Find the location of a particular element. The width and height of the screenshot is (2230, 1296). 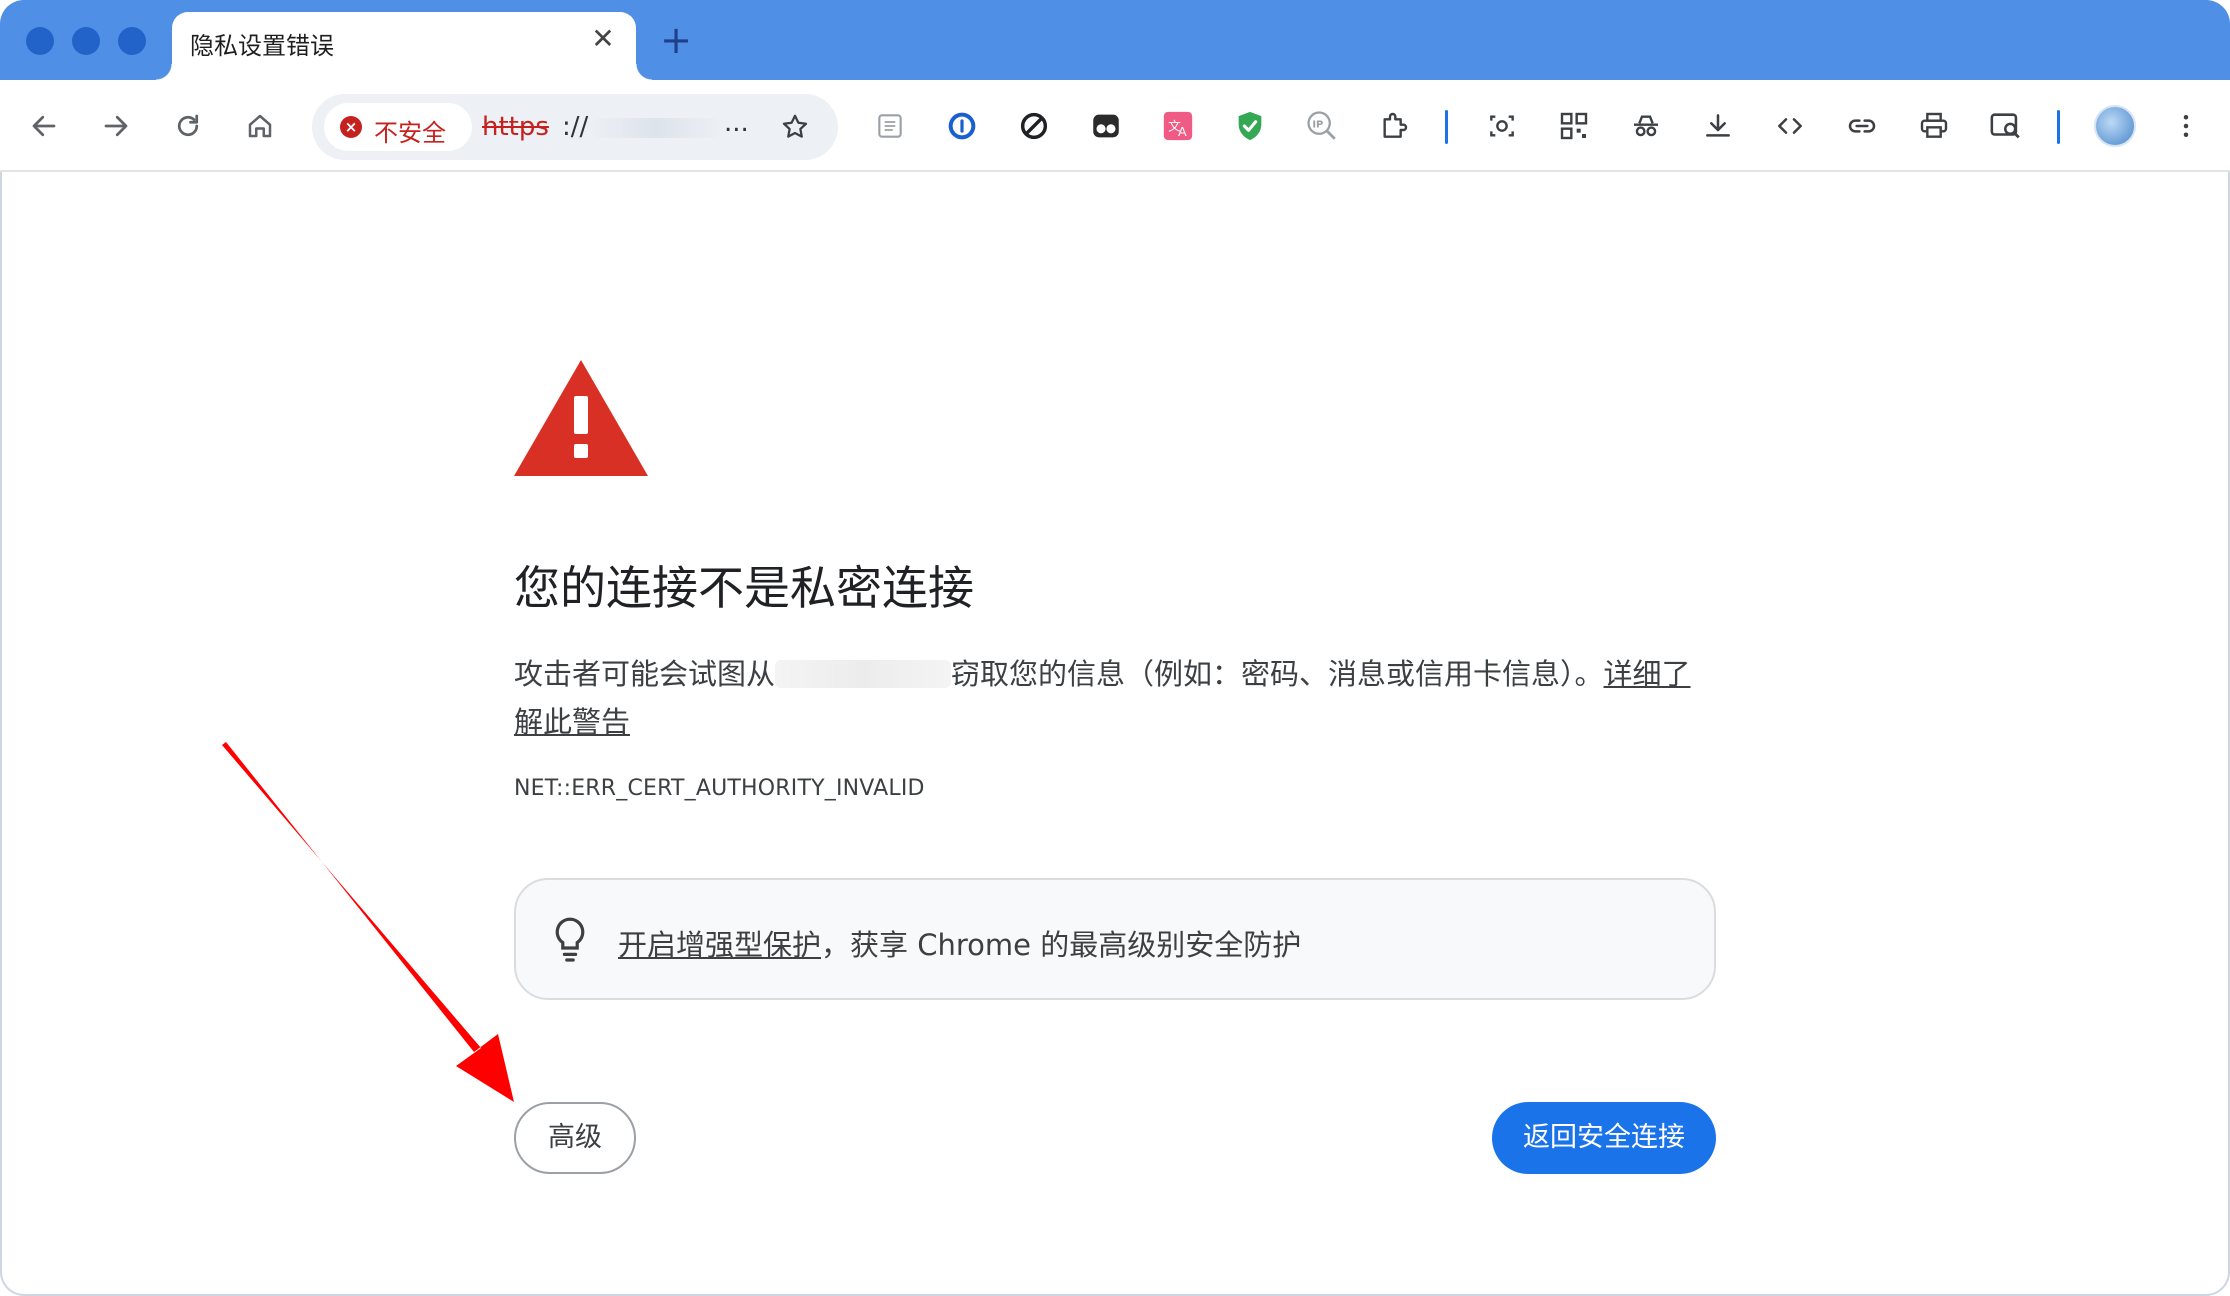

enhanced-protection-link: 开启增强型保护 is located at coordinates (719, 945).